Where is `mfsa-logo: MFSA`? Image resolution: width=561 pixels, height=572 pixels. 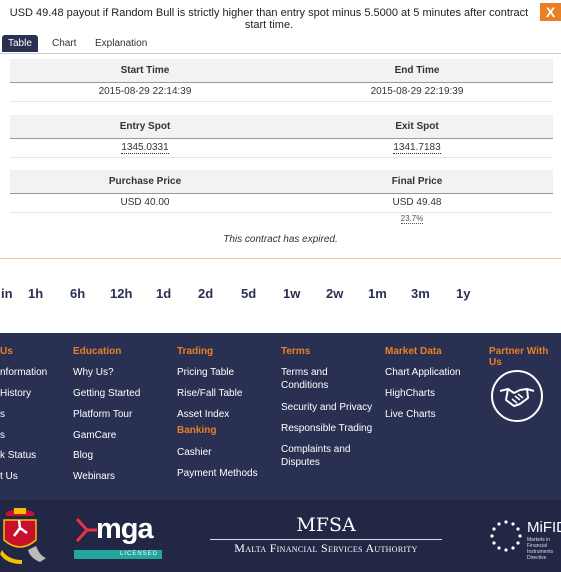 mfsa-logo: MFSA is located at coordinates (326, 525).